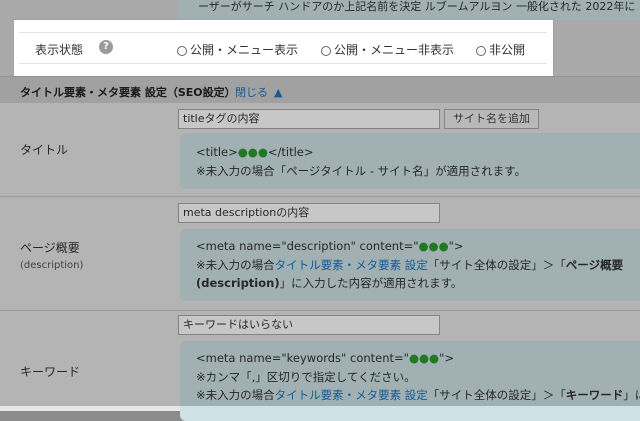 This screenshot has width=640, height=421. I want to click on radio-private: 非公開, so click(500, 49).